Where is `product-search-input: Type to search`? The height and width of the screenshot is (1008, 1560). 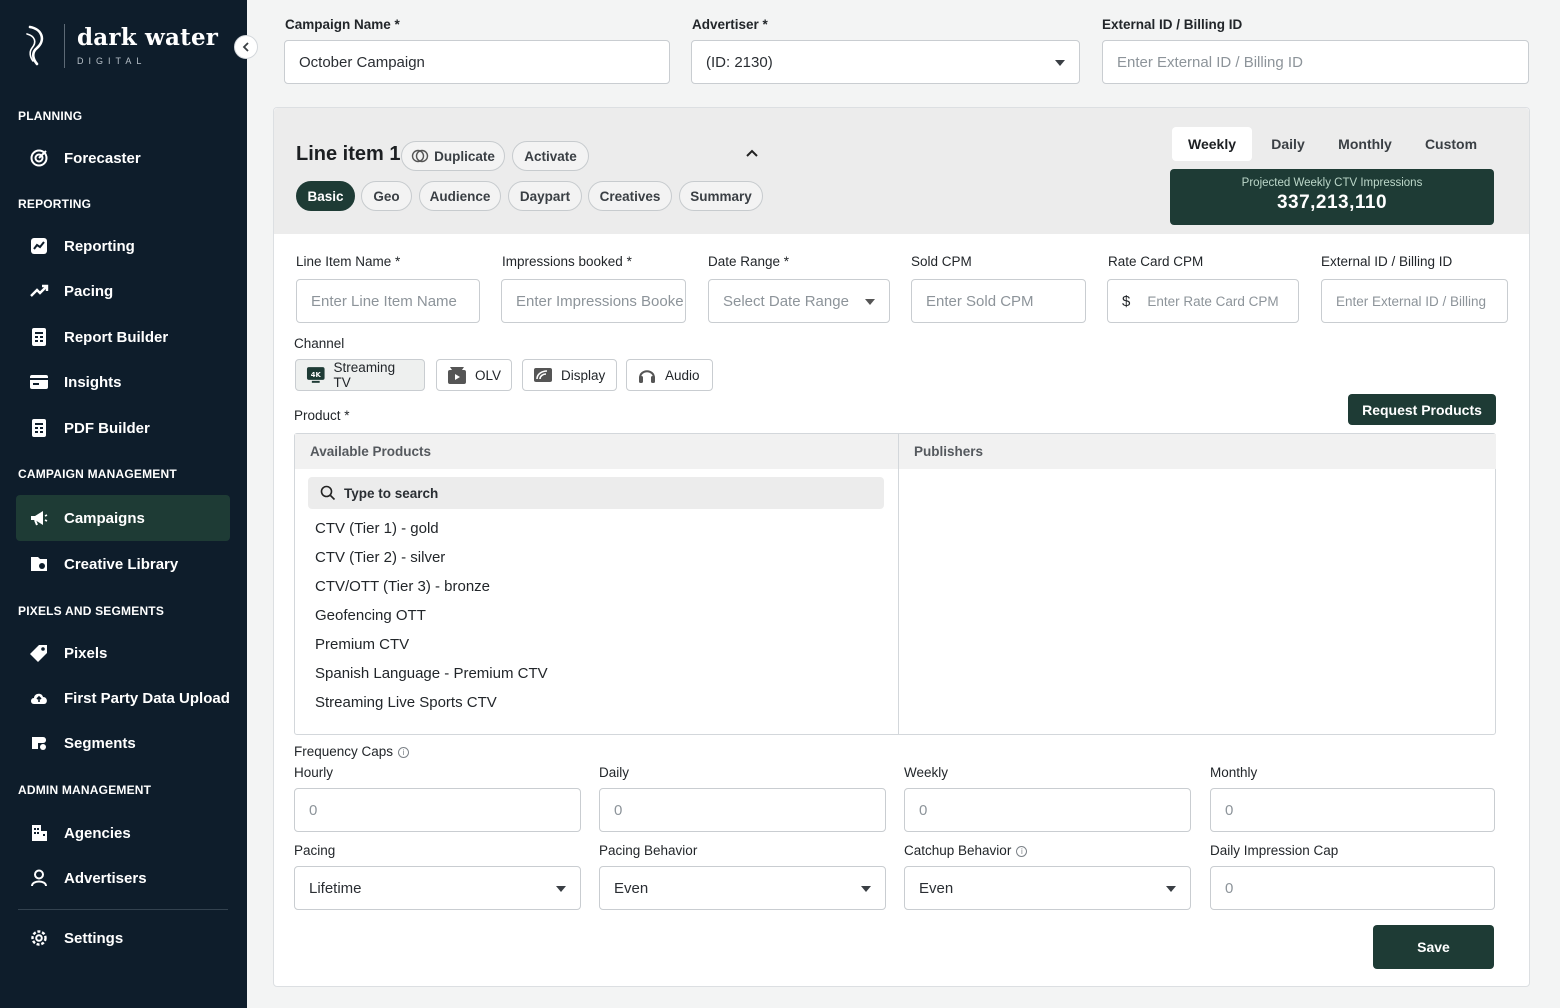 product-search-input: Type to search is located at coordinates (596, 493).